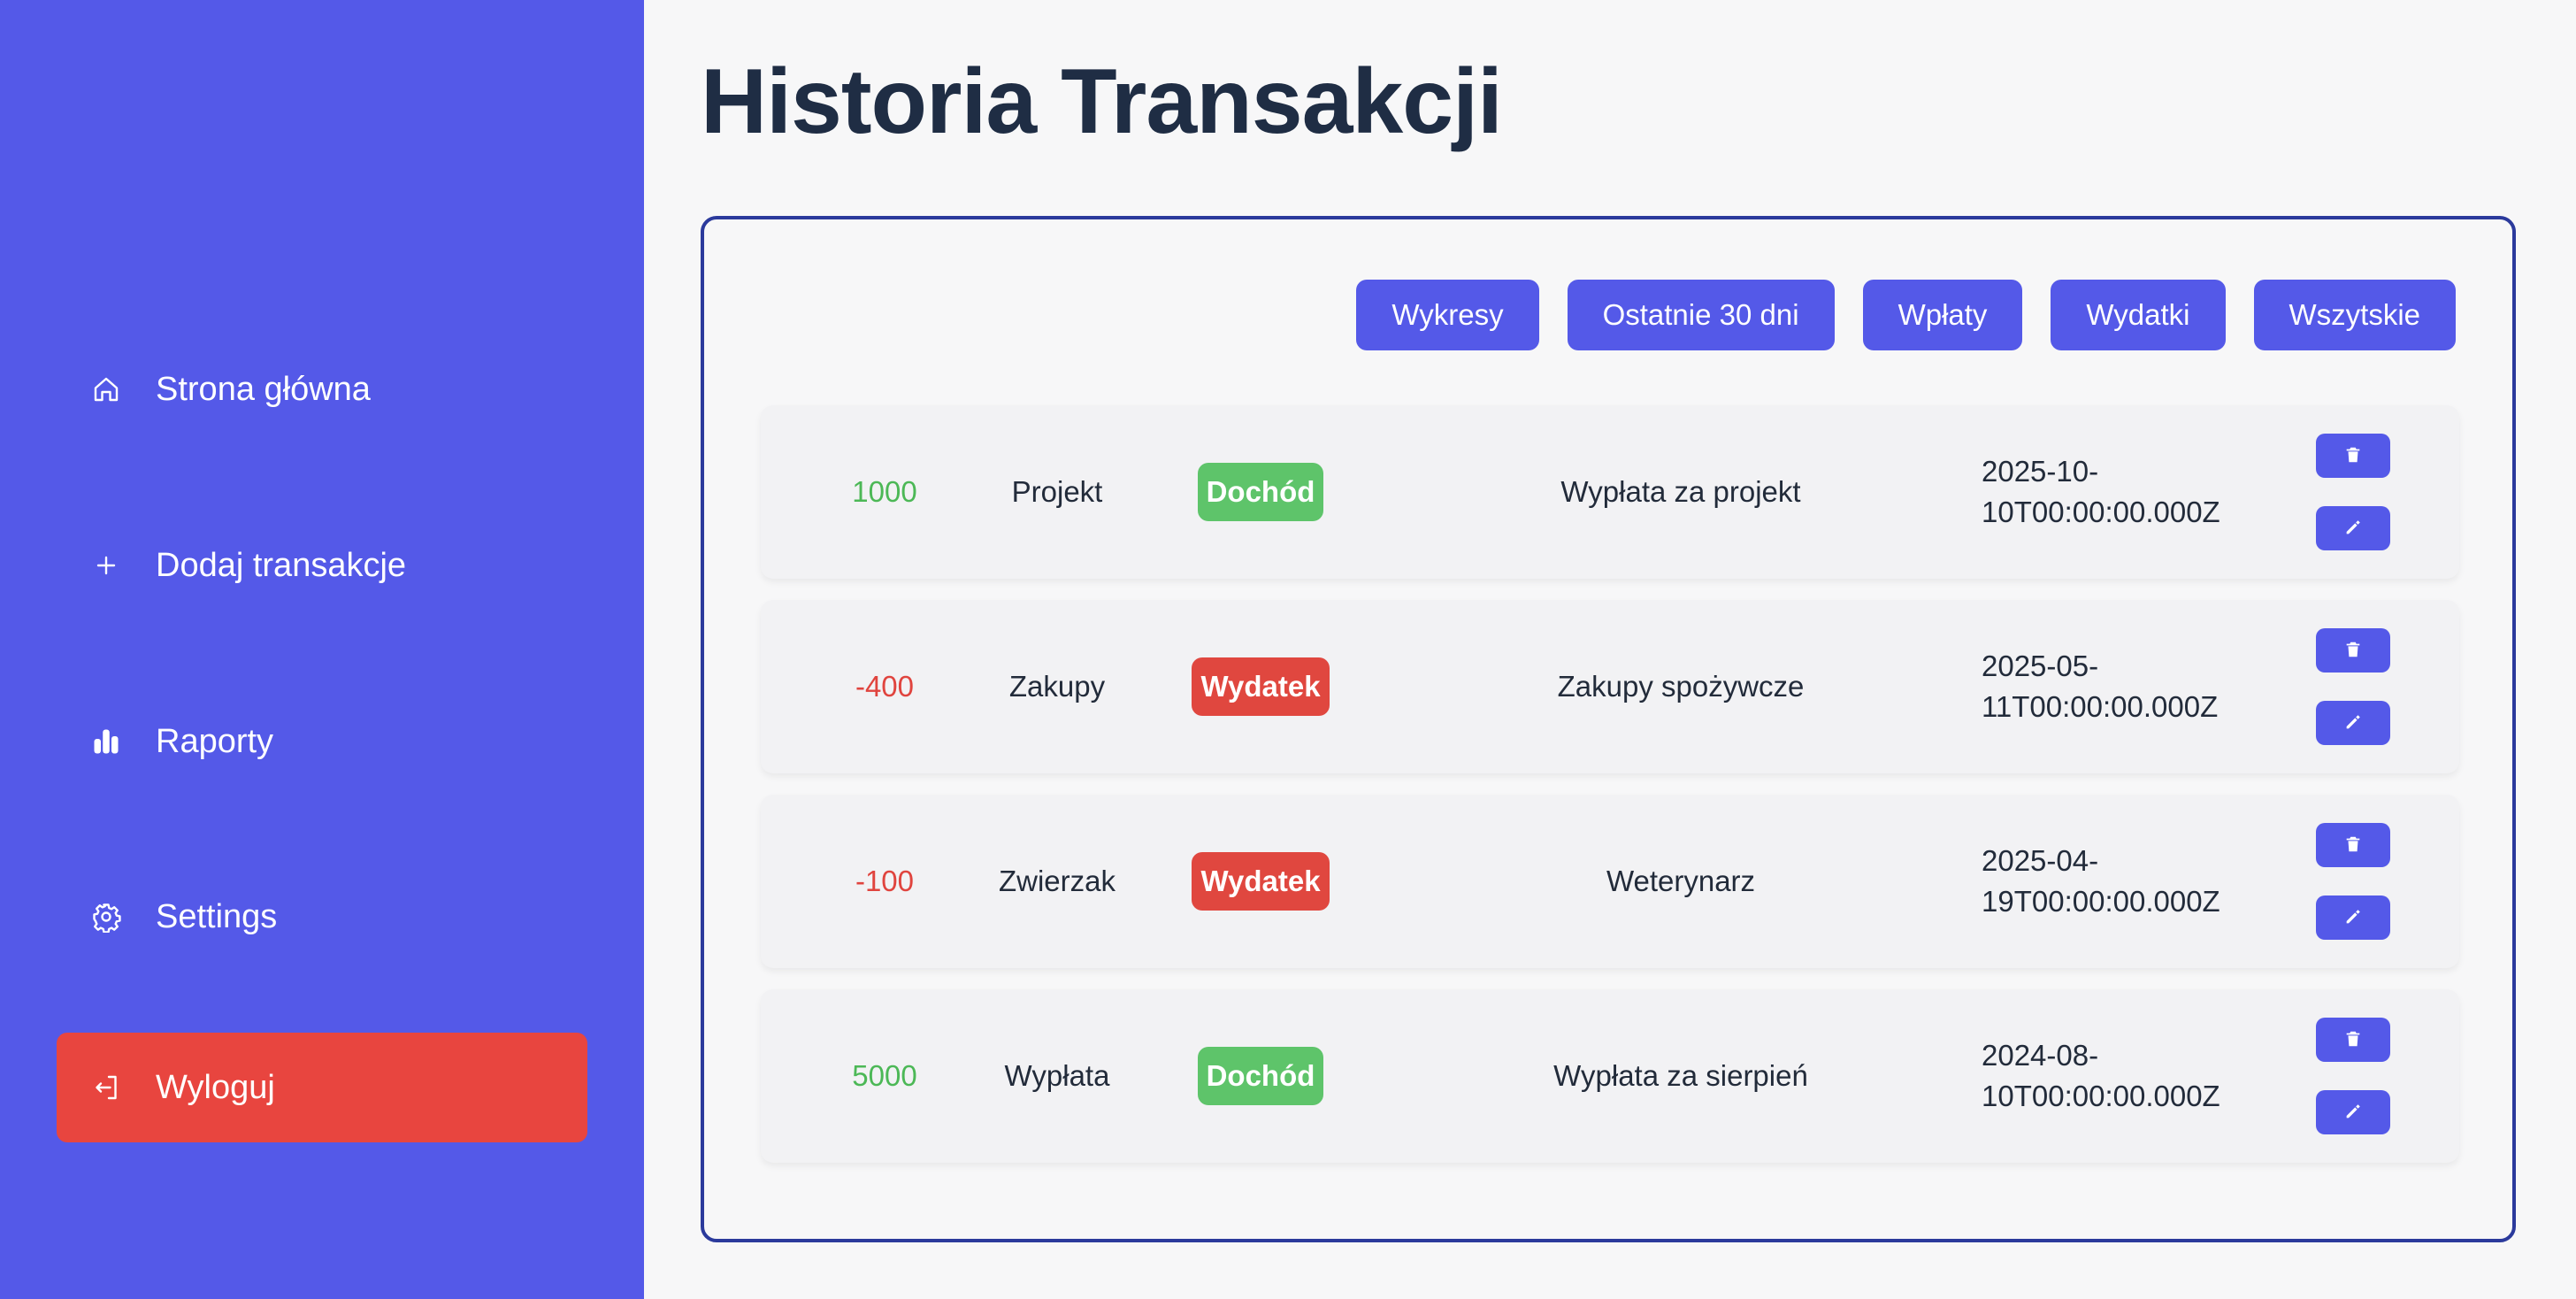 This screenshot has height=1299, width=2576. Describe the element at coordinates (1680, 491) in the screenshot. I see `transaction-description: Wypłata za projekt` at that location.